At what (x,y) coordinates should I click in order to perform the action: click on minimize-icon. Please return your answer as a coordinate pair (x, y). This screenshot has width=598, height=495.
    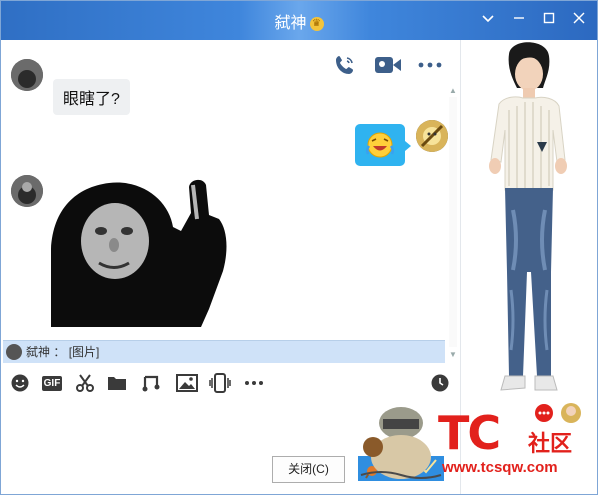
    Looking at the image, I should click on (519, 20).